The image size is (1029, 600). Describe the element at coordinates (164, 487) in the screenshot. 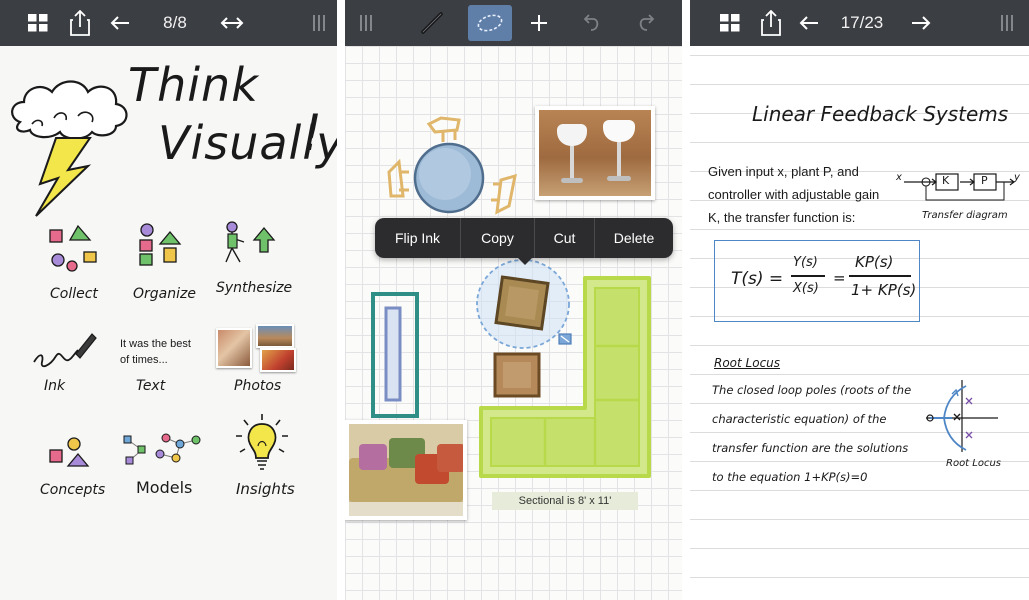

I see `tile-label-models: Models` at that location.